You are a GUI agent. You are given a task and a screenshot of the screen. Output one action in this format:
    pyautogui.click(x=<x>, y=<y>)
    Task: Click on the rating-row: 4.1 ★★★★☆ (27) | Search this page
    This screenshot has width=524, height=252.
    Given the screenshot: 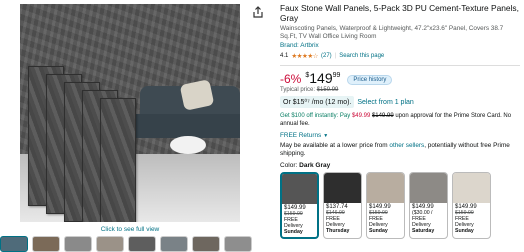 What is the action you would take?
    pyautogui.click(x=400, y=56)
    